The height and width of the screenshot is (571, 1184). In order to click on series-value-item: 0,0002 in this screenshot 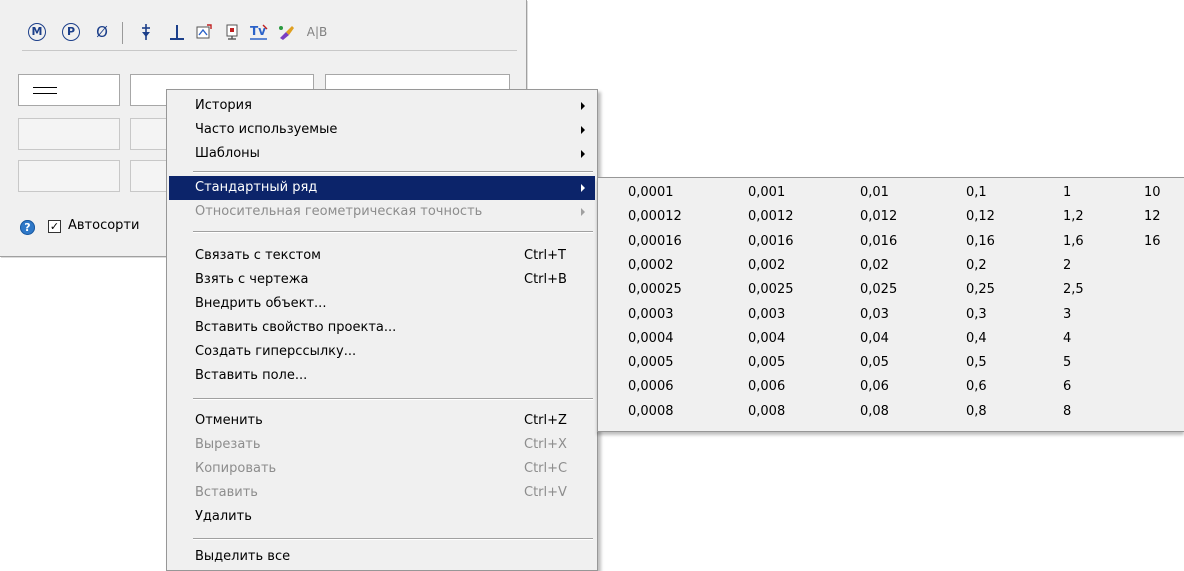, I will do `click(651, 266)`.